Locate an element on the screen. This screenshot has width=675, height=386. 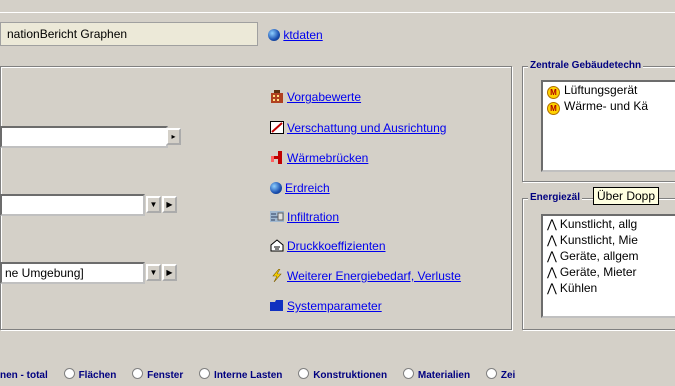
link-erdreich: Erdreich is located at coordinates (300, 188).